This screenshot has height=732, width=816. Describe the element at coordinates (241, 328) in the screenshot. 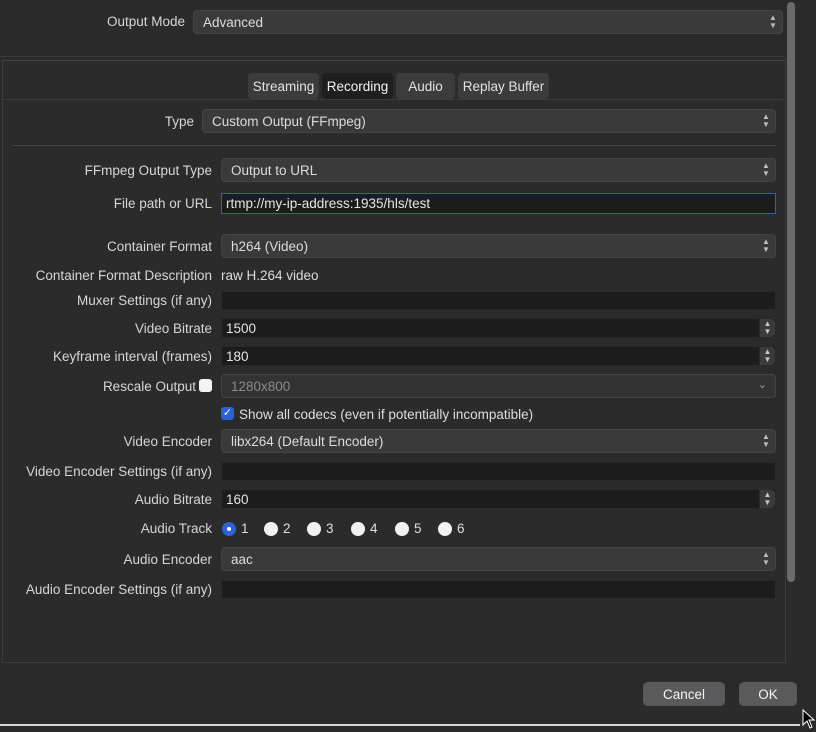

I see `video-bitrate-value: 1500` at that location.